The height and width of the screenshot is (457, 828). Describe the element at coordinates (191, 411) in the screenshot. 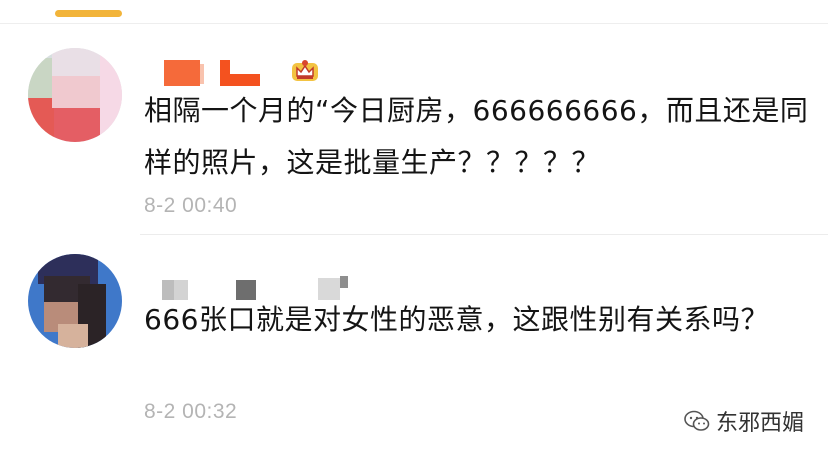

I see `comment-timestamp: 8-2 00:32` at that location.